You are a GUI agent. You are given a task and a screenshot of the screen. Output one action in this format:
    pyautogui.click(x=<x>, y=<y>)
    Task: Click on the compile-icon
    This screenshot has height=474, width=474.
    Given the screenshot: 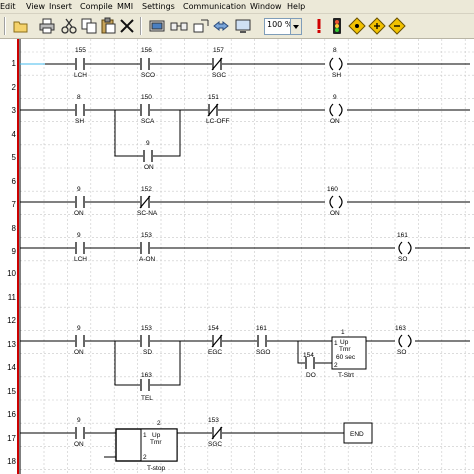 What is the action you would take?
    pyautogui.click(x=157, y=26)
    